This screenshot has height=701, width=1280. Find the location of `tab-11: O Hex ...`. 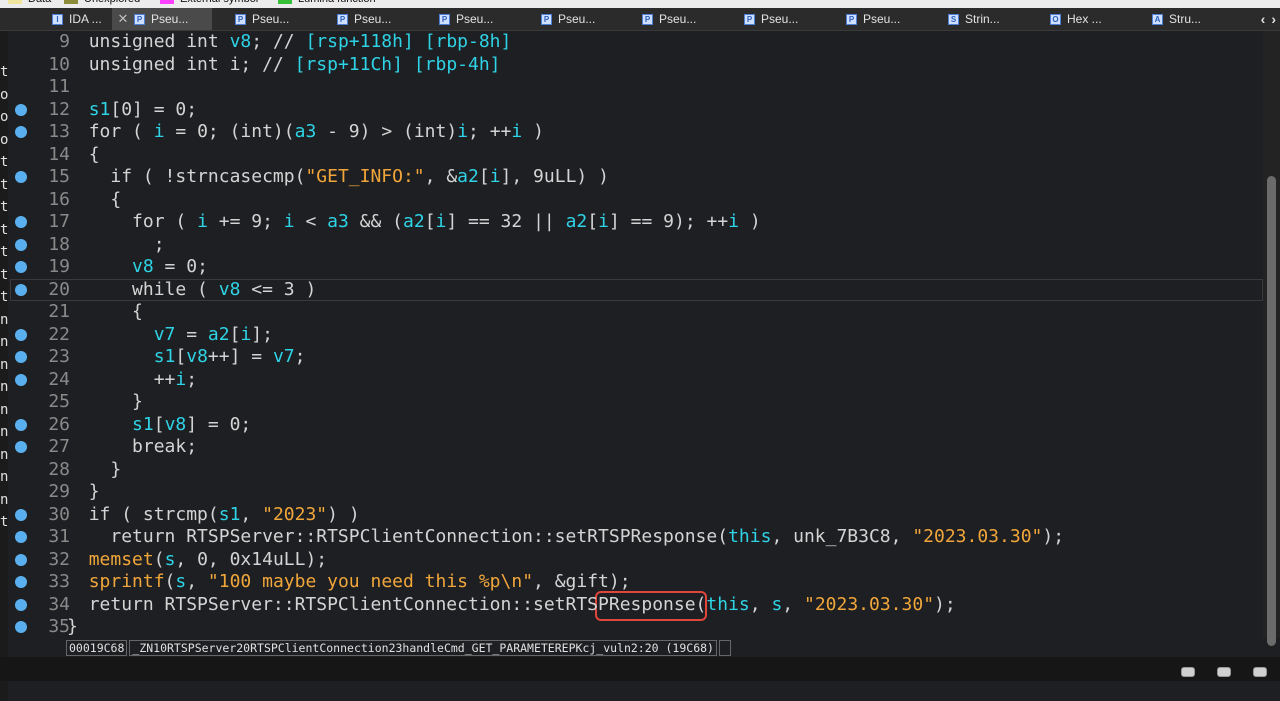

tab-11: O Hex ... is located at coordinates (1078, 19).